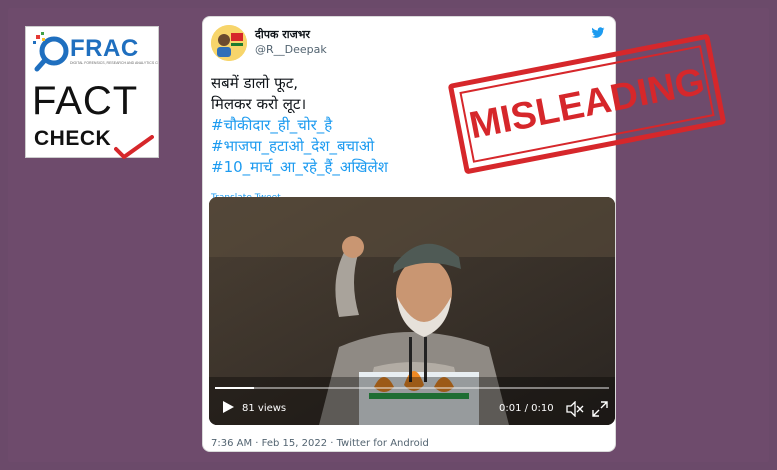 The height and width of the screenshot is (470, 777). Describe the element at coordinates (282, 34) in the screenshot. I see `author-name: दीपक राजभर` at that location.